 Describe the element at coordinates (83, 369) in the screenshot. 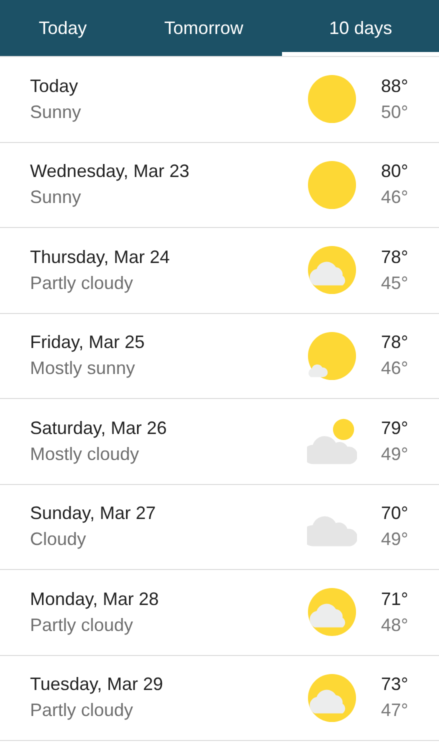

I see `condition-label: Mostly sunny` at that location.